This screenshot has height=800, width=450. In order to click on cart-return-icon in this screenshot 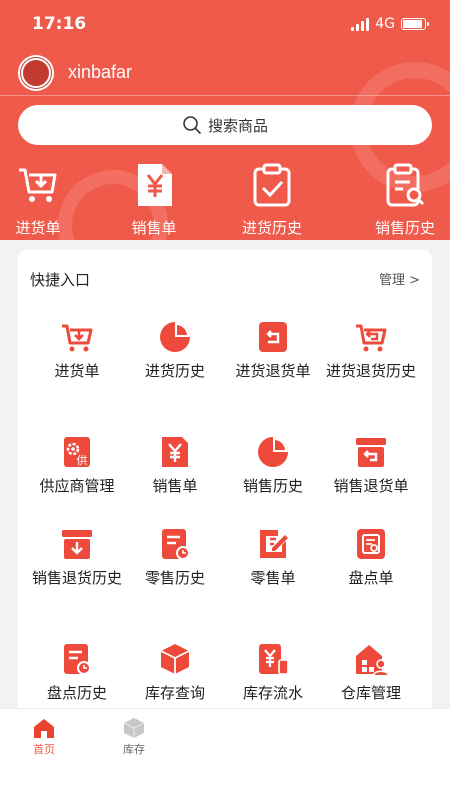, I will do `click(371, 338)`.